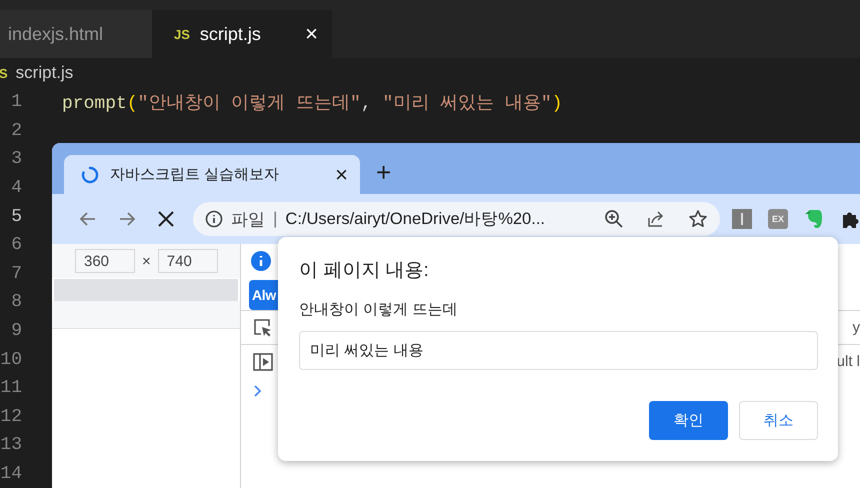 Image resolution: width=860 pixels, height=488 pixels. I want to click on stop-icon, so click(165, 219).